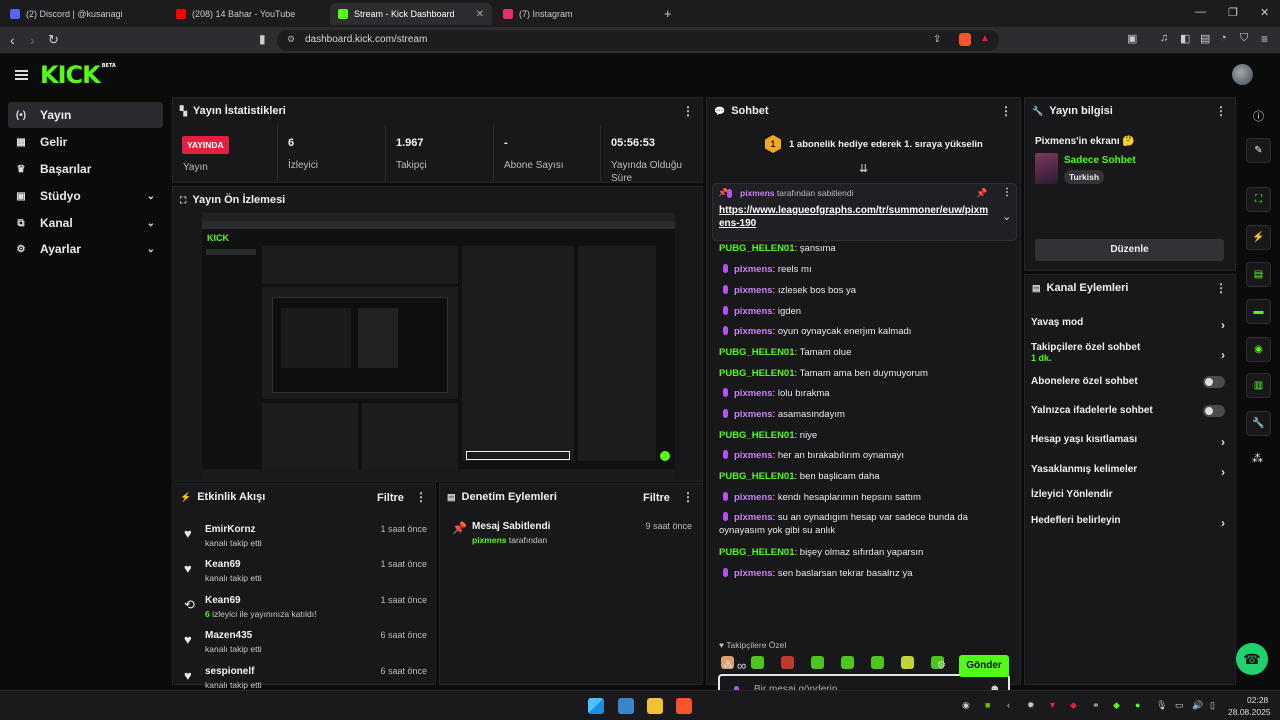 The width and height of the screenshot is (1280, 720). Describe the element at coordinates (1244, 38) in the screenshot. I see `shield-icon: ⛉` at that location.